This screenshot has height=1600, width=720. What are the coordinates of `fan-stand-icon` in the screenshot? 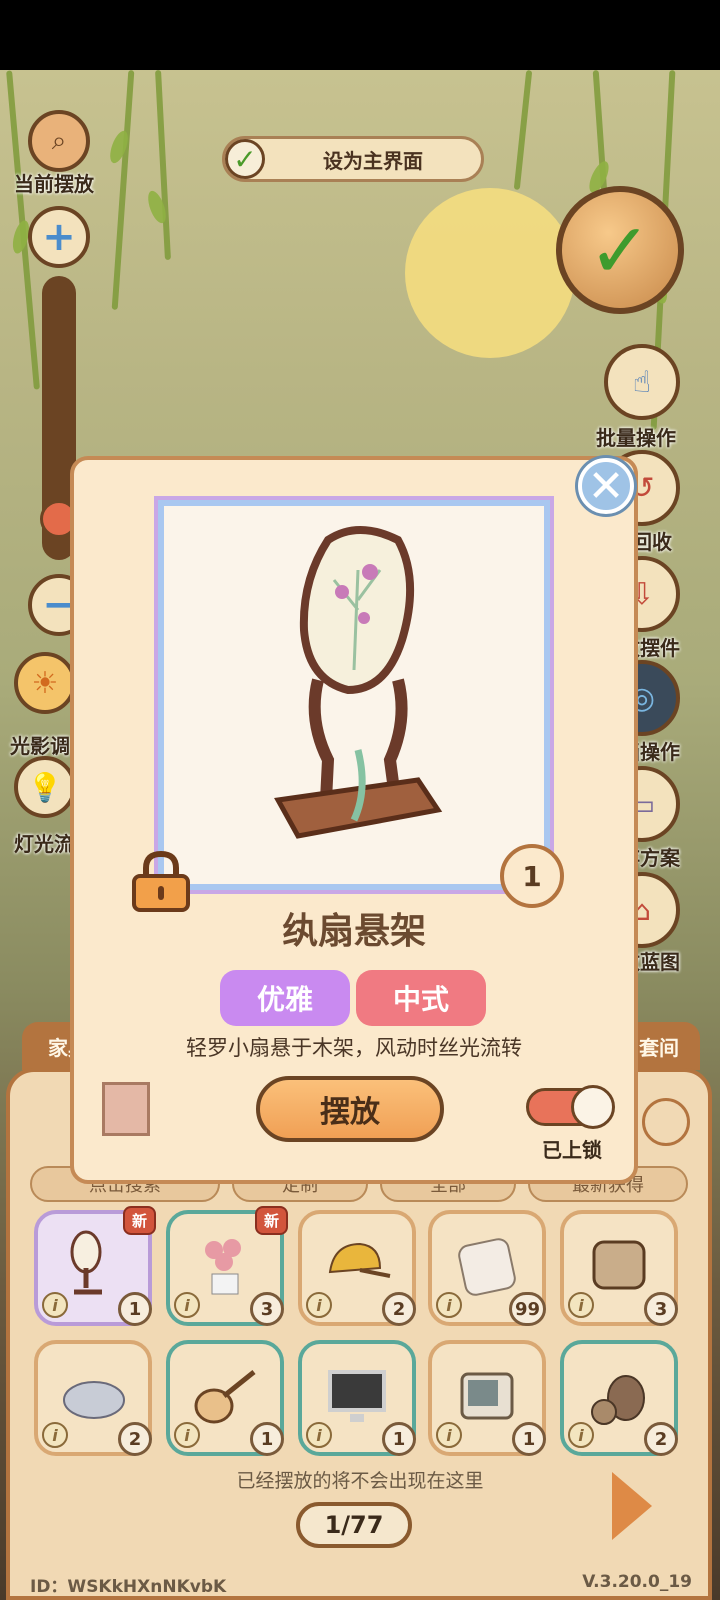 It's located at (86, 1262).